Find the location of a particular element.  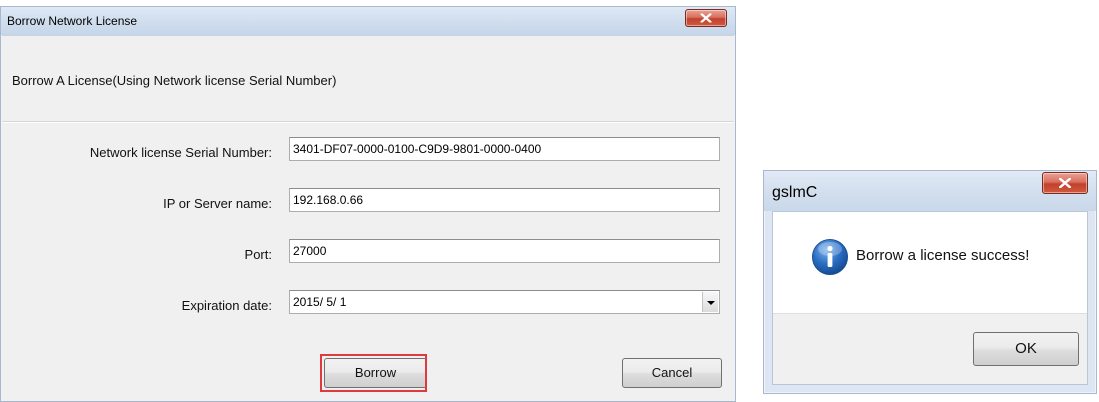

close-button is located at coordinates (706, 18).